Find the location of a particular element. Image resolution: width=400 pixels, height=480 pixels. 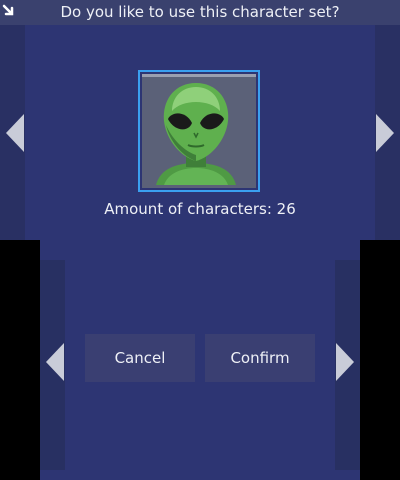

title-bar: Do you like to use this character set? is located at coordinates (200, 12).